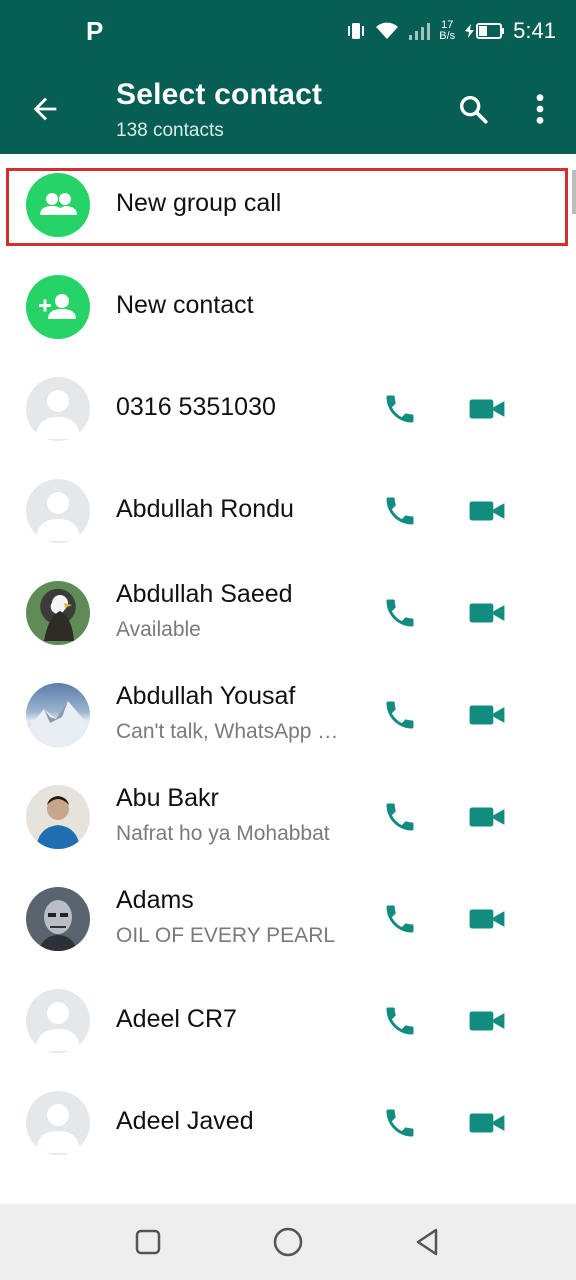 This screenshot has width=576, height=1280. What do you see at coordinates (58, 205) in the screenshot?
I see `group-icon` at bounding box center [58, 205].